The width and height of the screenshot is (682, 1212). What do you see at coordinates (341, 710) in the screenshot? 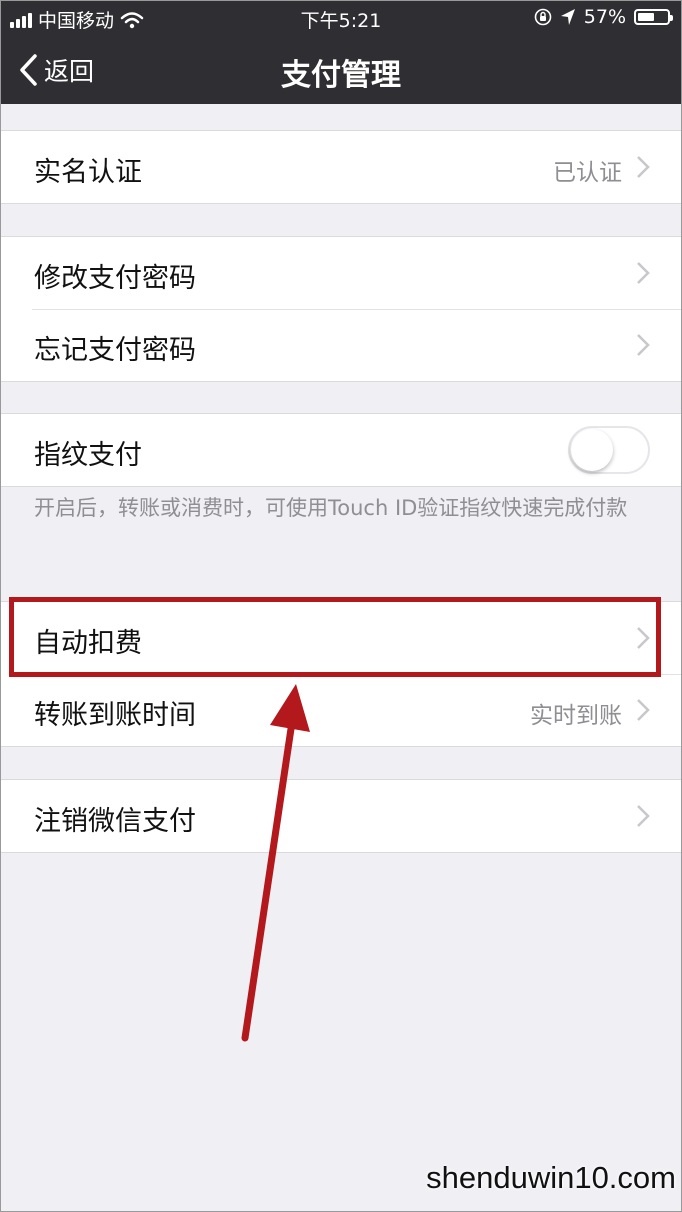
I see `row-transfer-arrival-time: 转账到账时间 实时到账` at bounding box center [341, 710].